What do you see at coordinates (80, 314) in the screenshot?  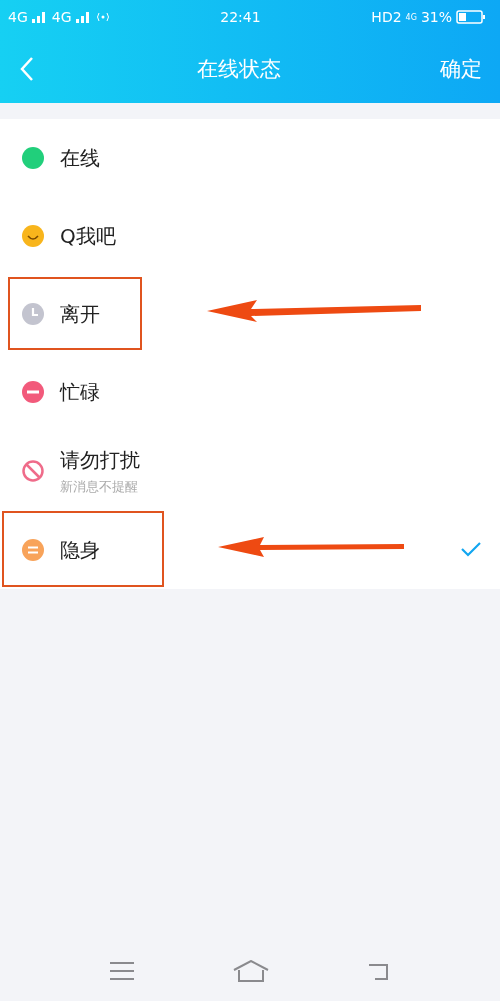 I see `status-label: 离开` at bounding box center [80, 314].